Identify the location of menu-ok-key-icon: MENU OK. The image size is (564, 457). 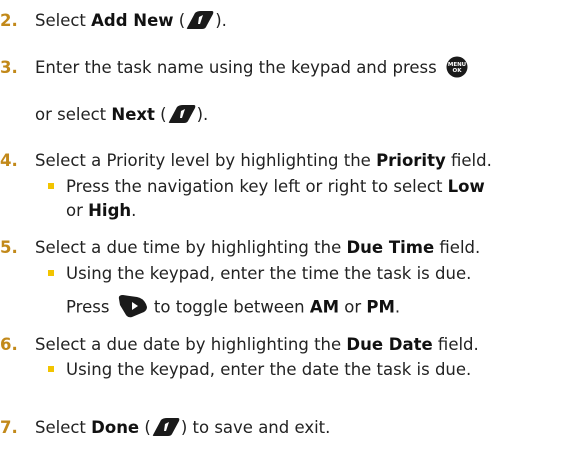
(457, 67).